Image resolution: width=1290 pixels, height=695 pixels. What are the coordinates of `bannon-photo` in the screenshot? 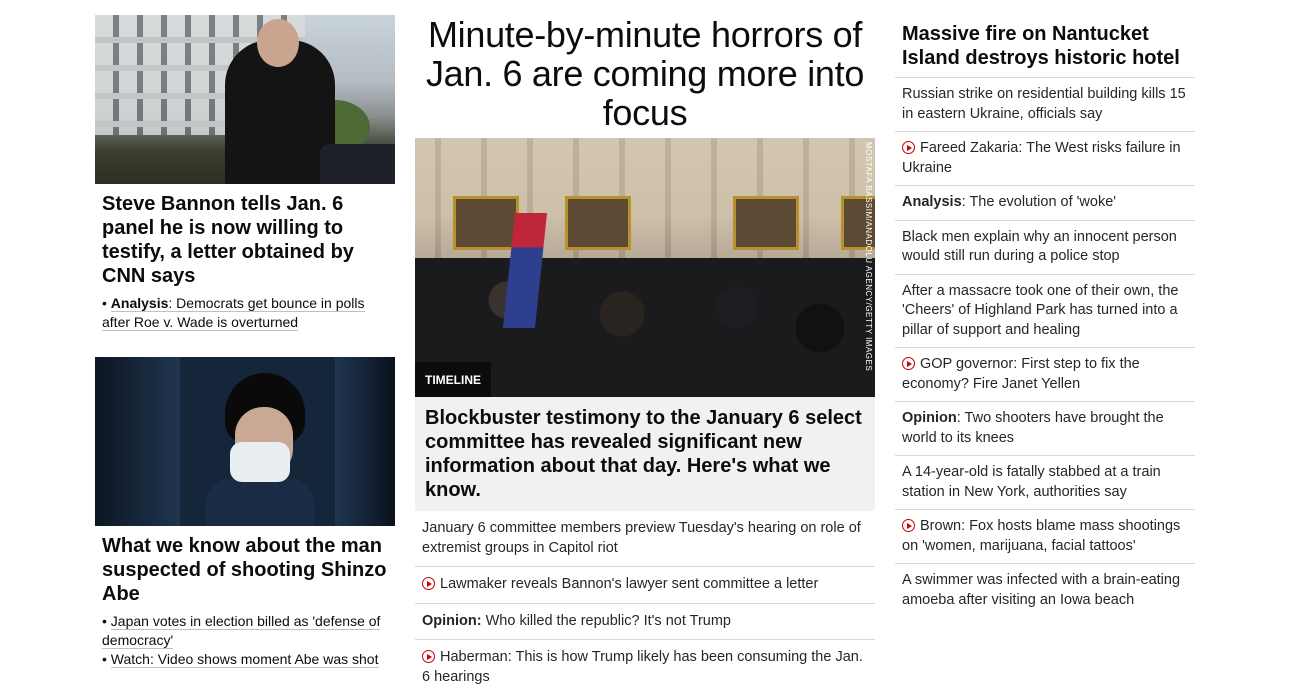 It's located at (245, 99).